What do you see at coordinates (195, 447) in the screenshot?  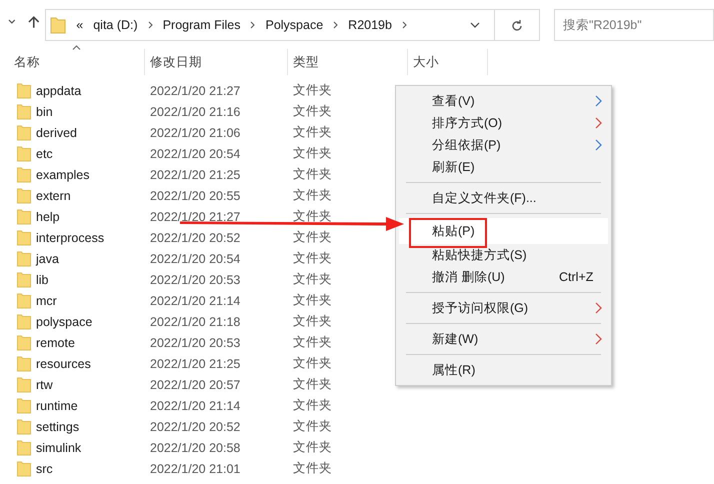 I see `modified-date: 2022/1/20 20:58` at bounding box center [195, 447].